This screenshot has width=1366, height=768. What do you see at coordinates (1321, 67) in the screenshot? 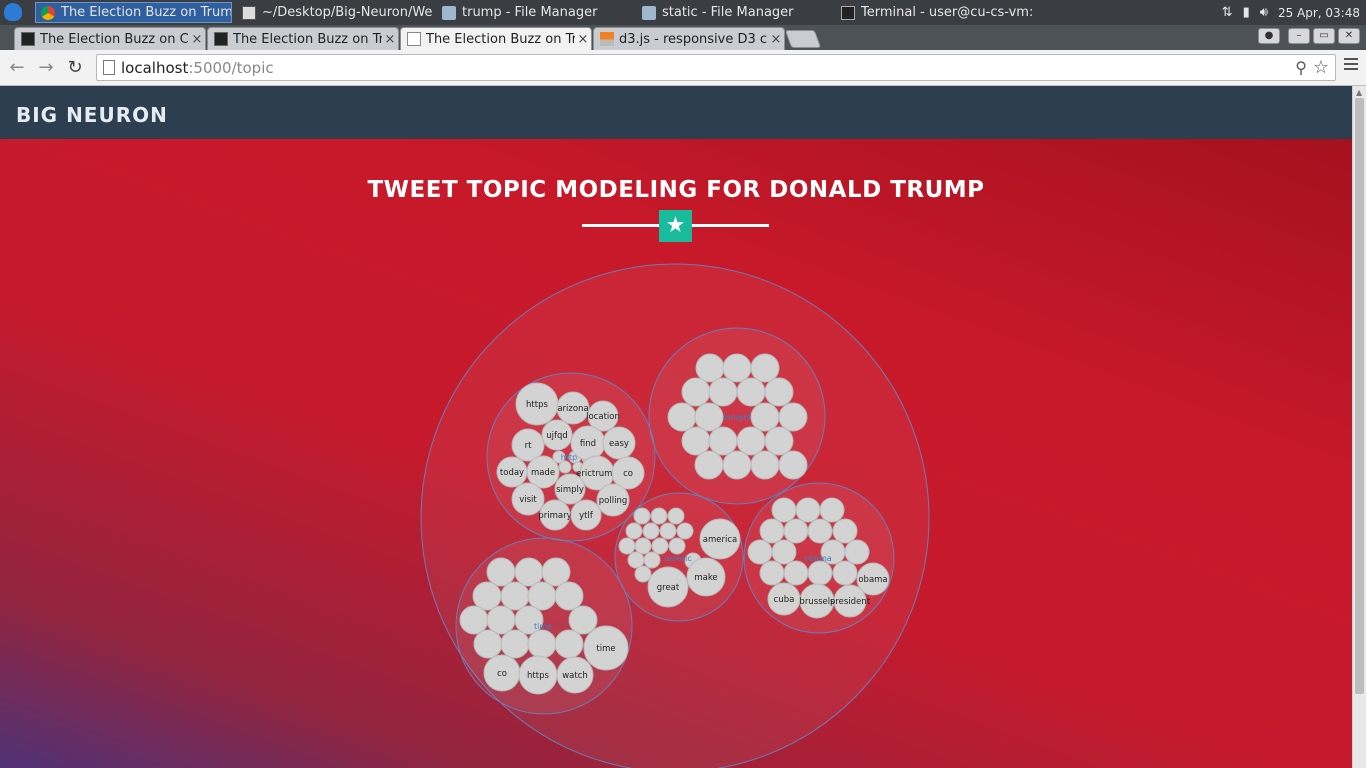
I see `bookmark-star-icon: ☆` at bounding box center [1321, 67].